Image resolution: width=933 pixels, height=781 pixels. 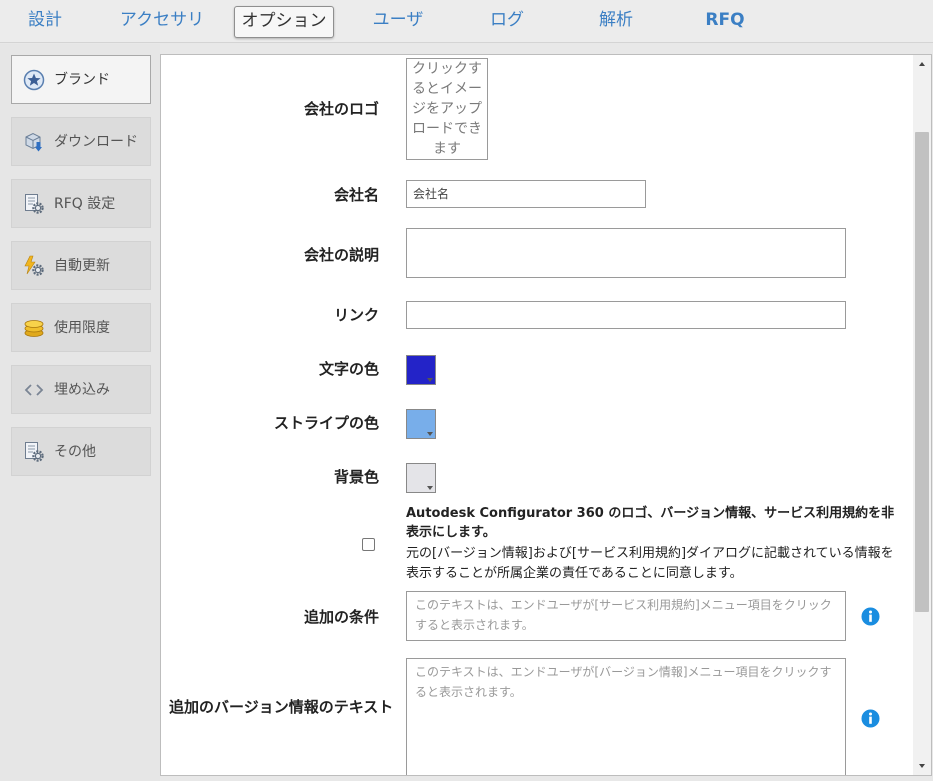 I want to click on sidebar-item-label: 使用限度, so click(x=82, y=328).